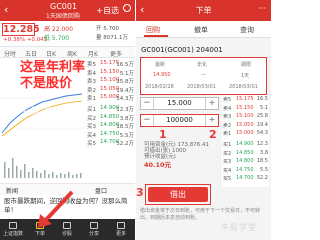  What do you see at coordinates (110, 143) in the screenshot?
I see `order-book-row: 买5 14.700 52.2万` at bounding box center [110, 143].